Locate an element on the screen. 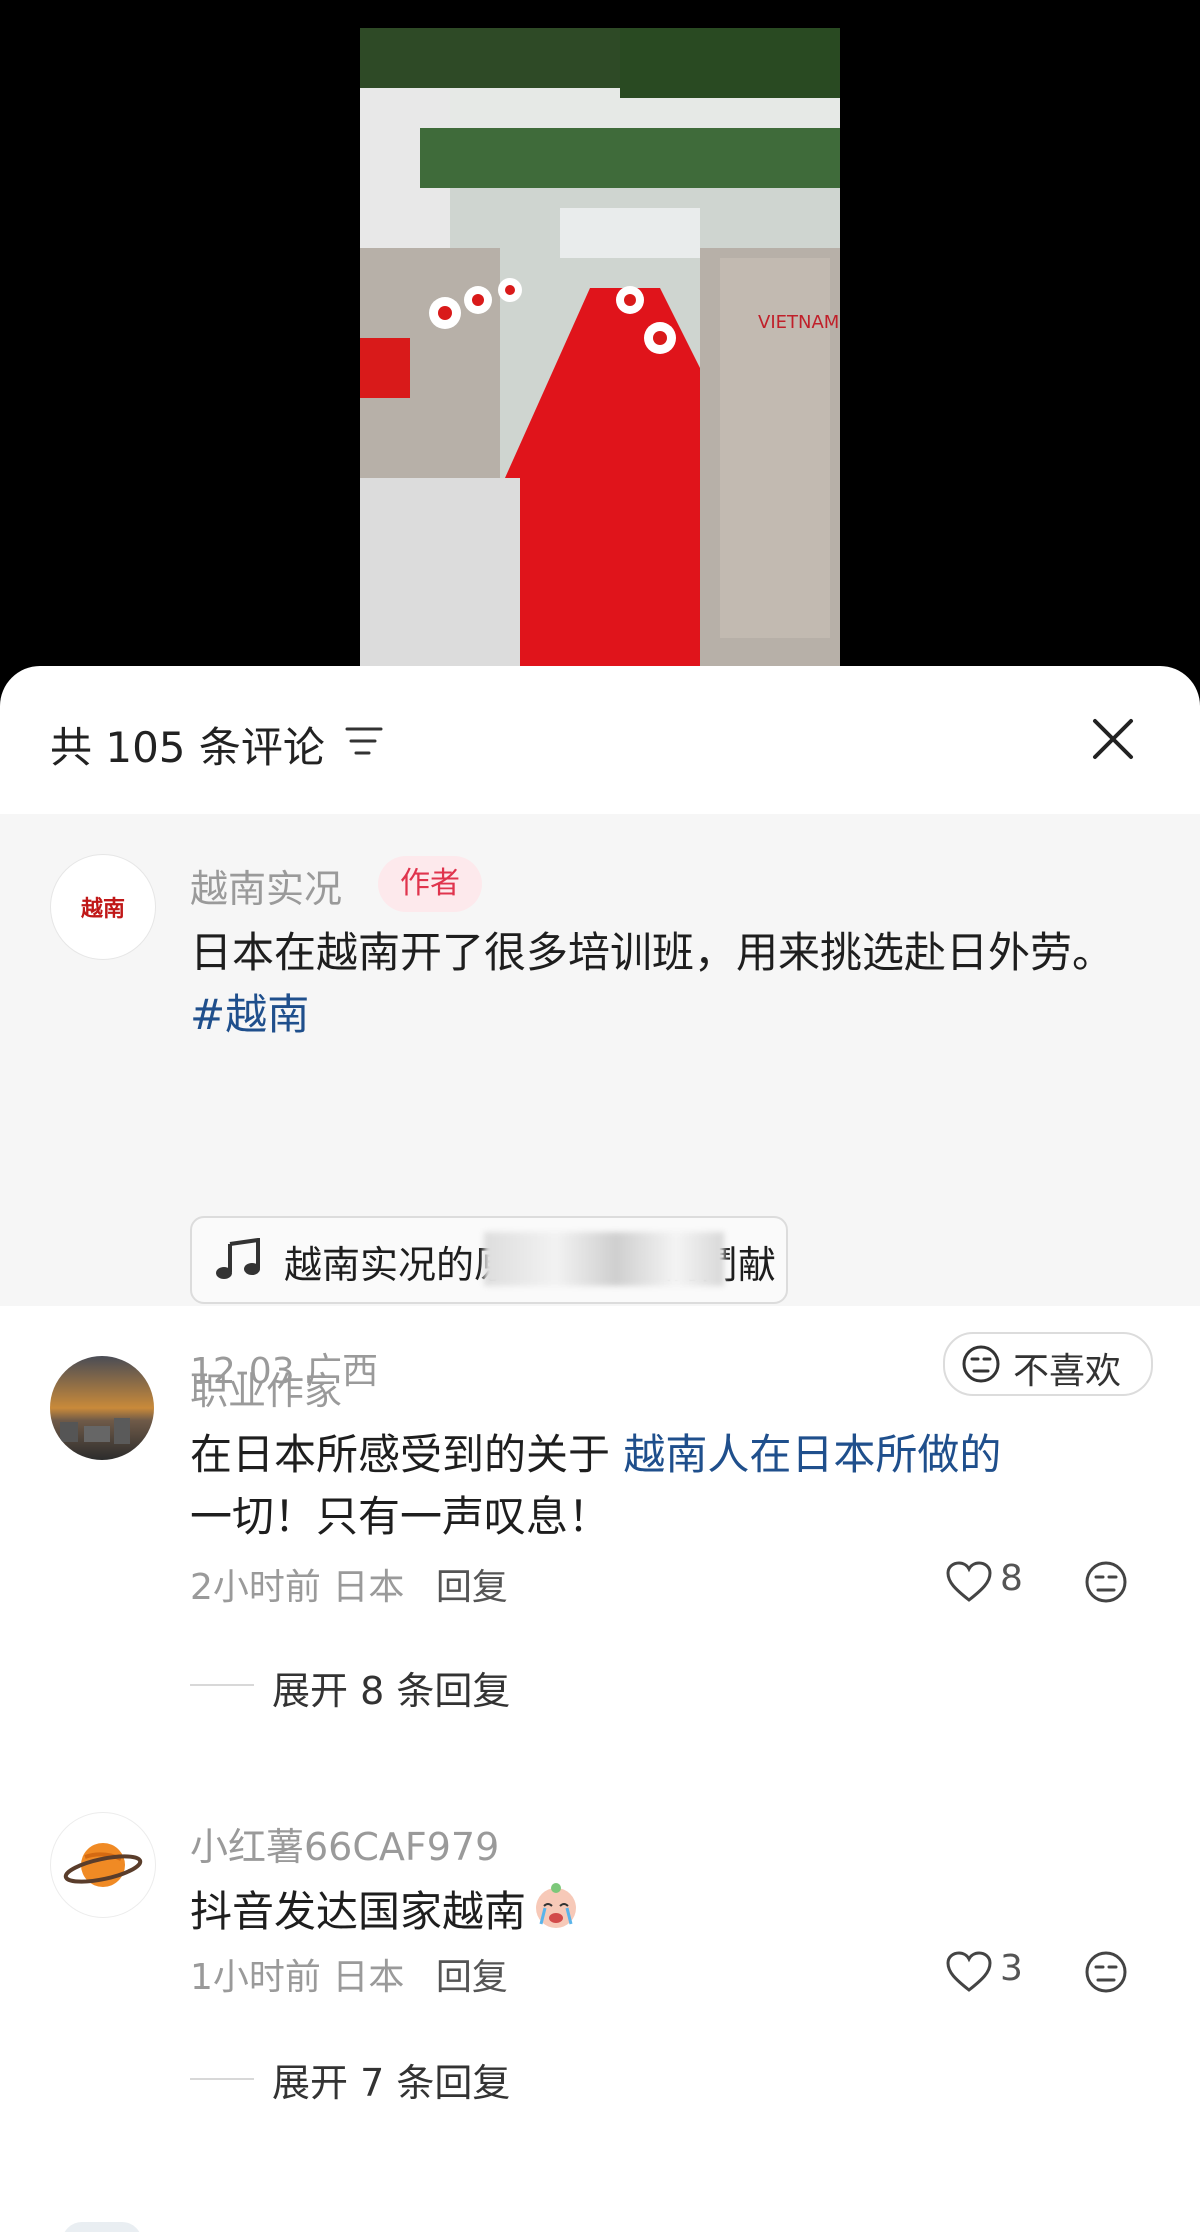  comment-text-part: 一切！只有一声叹息！ is located at coordinates (400, 1516).